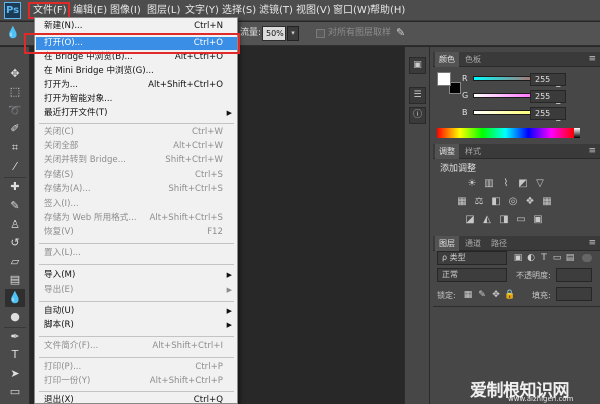  What do you see at coordinates (472, 275) in the screenshot?
I see `blend-mode-select: 正常` at bounding box center [472, 275].